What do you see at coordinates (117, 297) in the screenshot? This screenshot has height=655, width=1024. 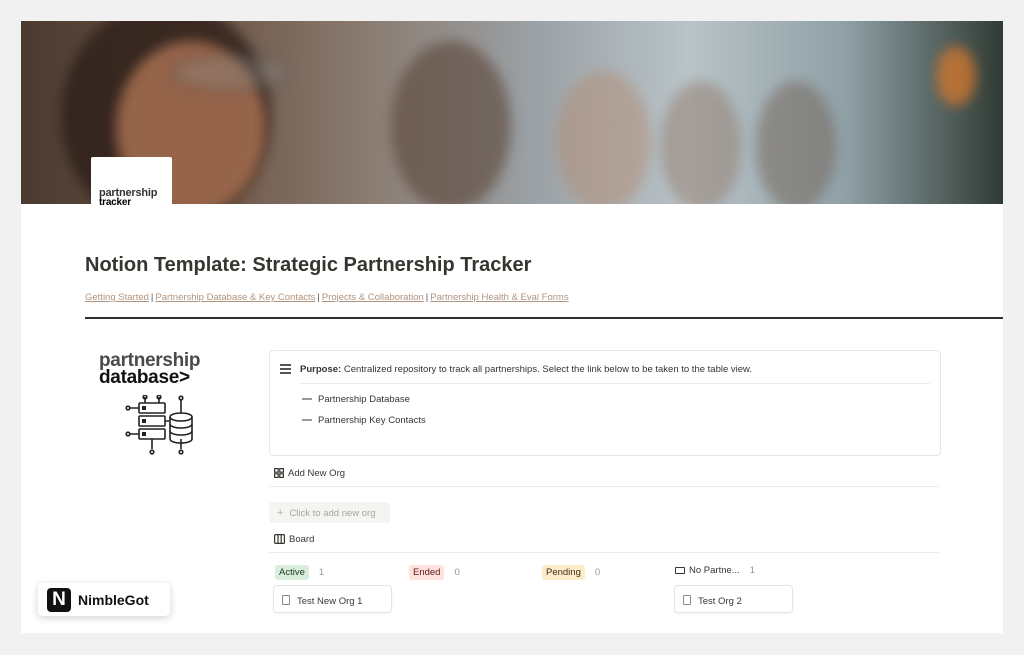 I see `nav-link-getting-started: Getting Started` at bounding box center [117, 297].